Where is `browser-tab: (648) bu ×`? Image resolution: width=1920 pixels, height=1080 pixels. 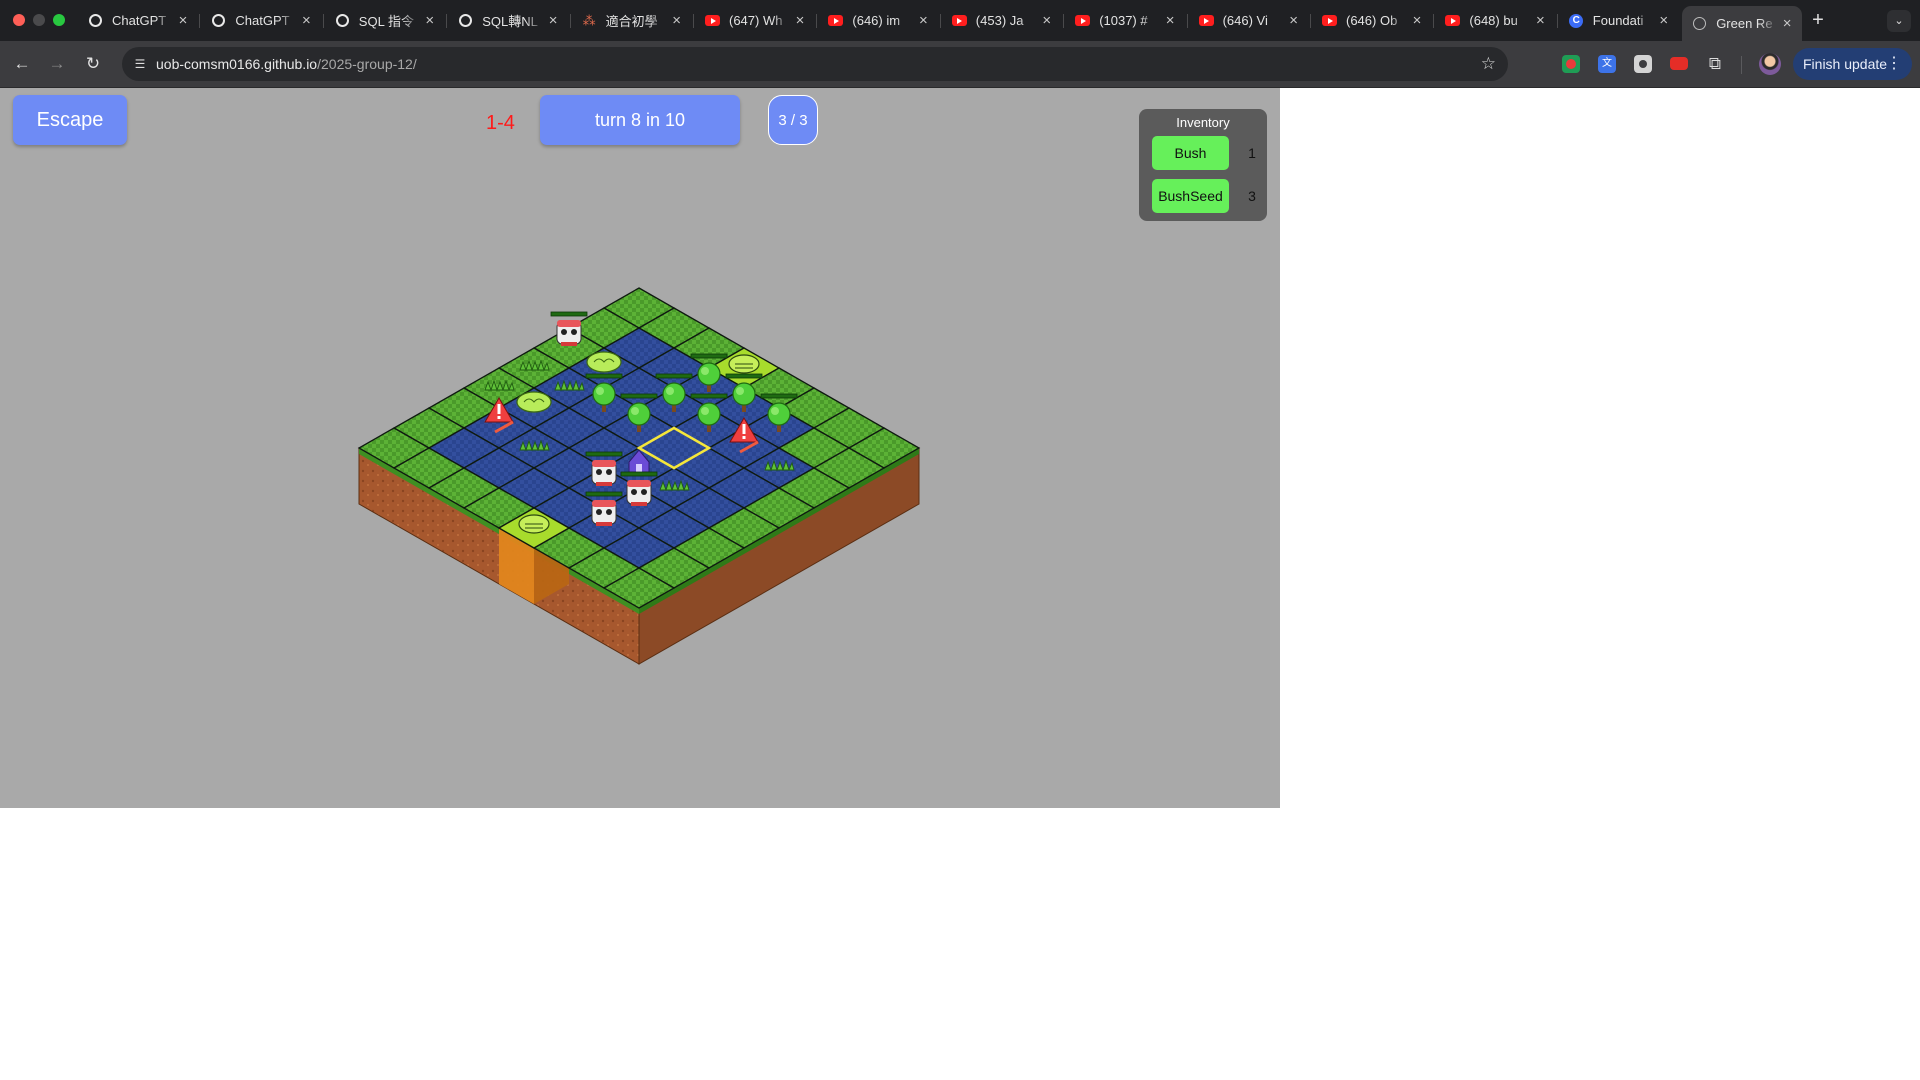
browser-tab: (648) bu × is located at coordinates (1495, 20).